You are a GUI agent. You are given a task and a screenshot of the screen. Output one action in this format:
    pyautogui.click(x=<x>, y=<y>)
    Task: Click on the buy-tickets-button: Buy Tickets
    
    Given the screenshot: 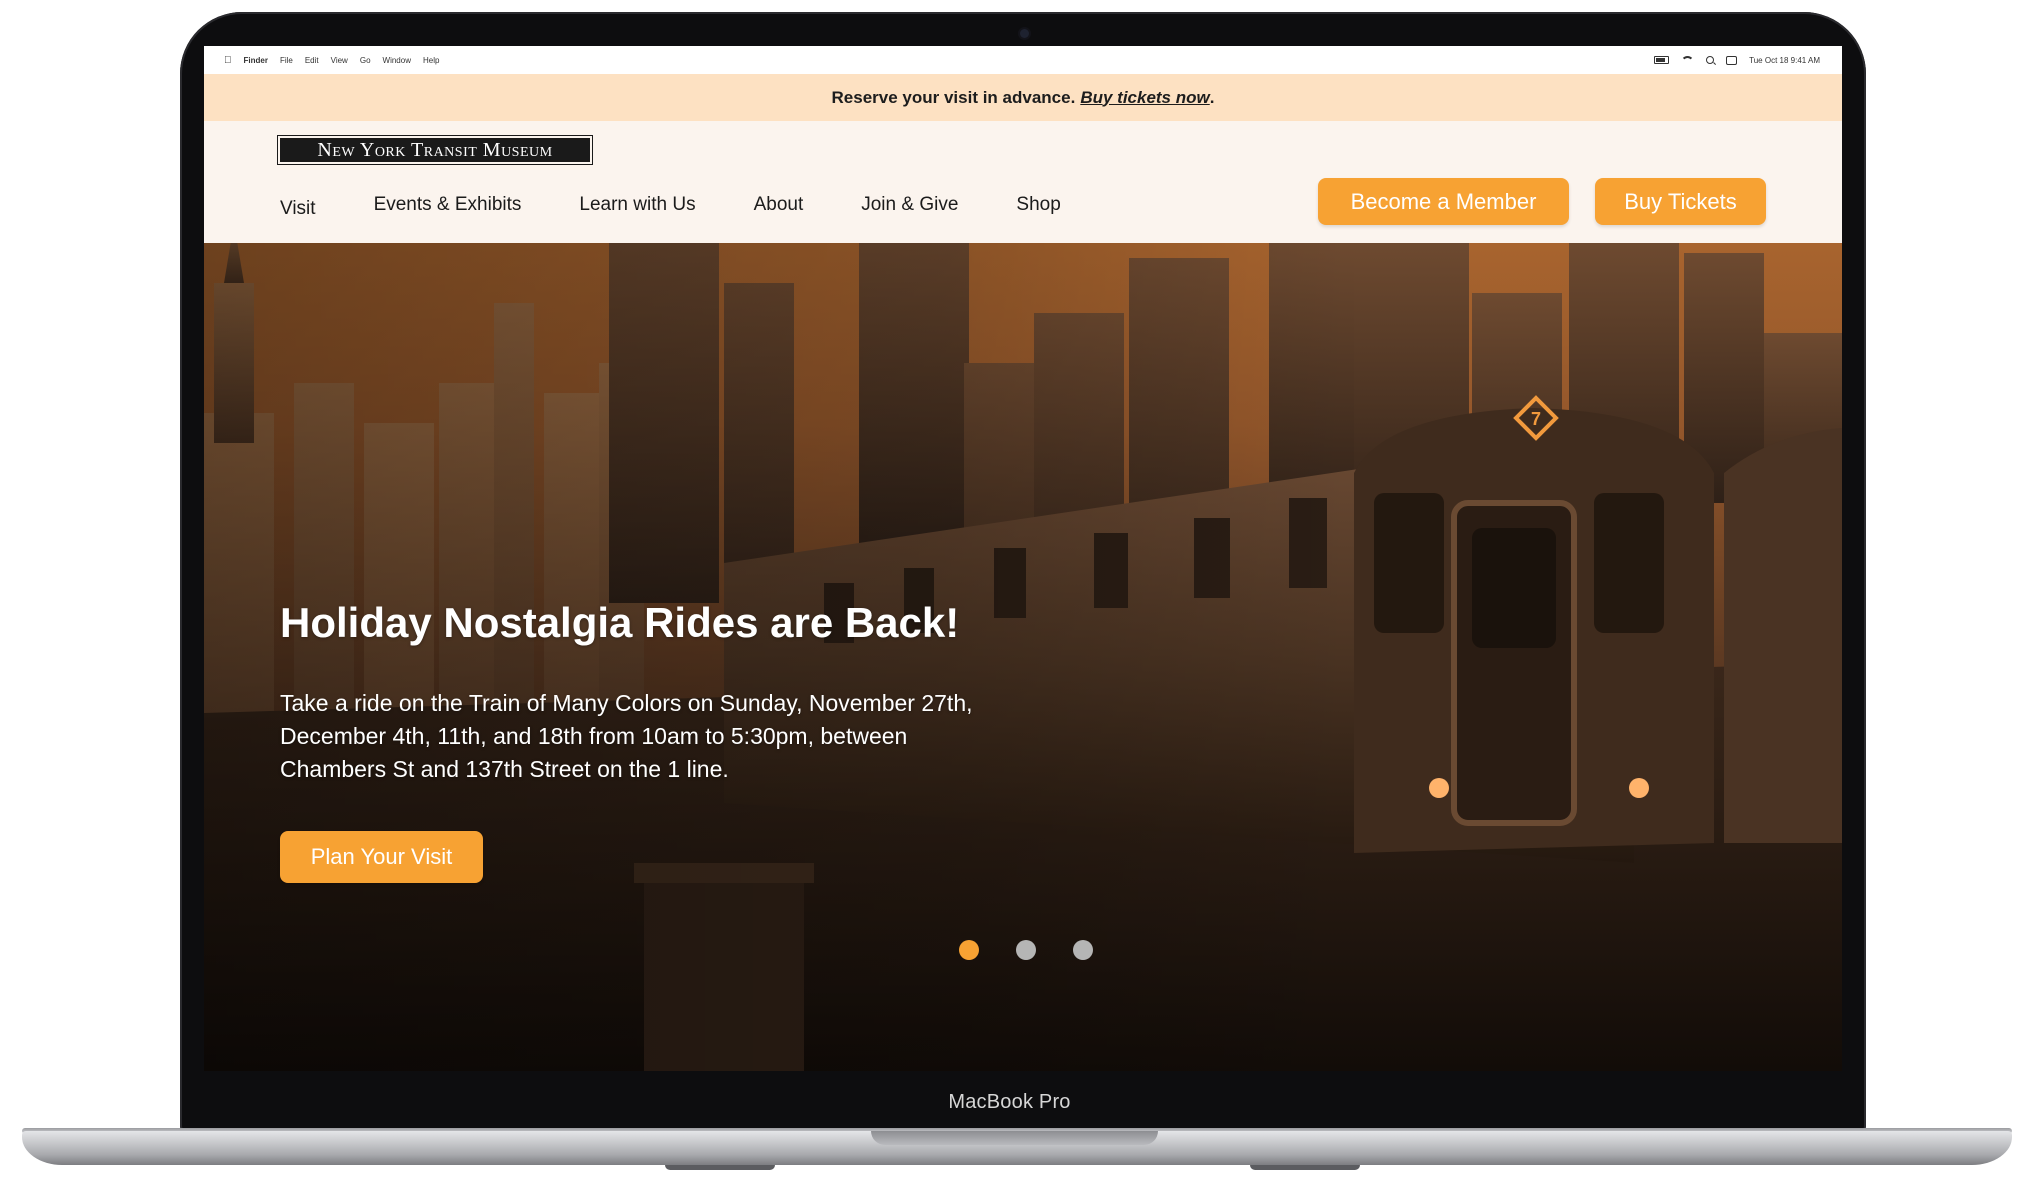 What is the action you would take?
    pyautogui.click(x=1680, y=201)
    